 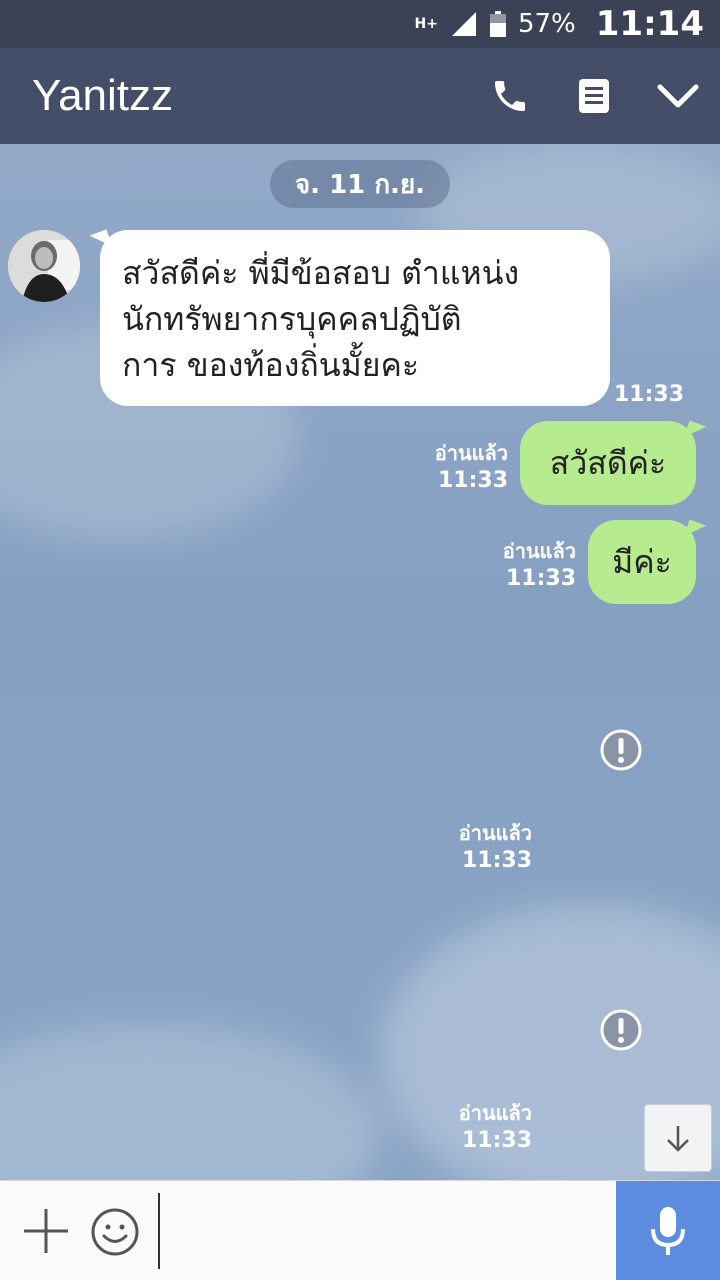 I want to click on plus-icon, so click(x=46, y=1231).